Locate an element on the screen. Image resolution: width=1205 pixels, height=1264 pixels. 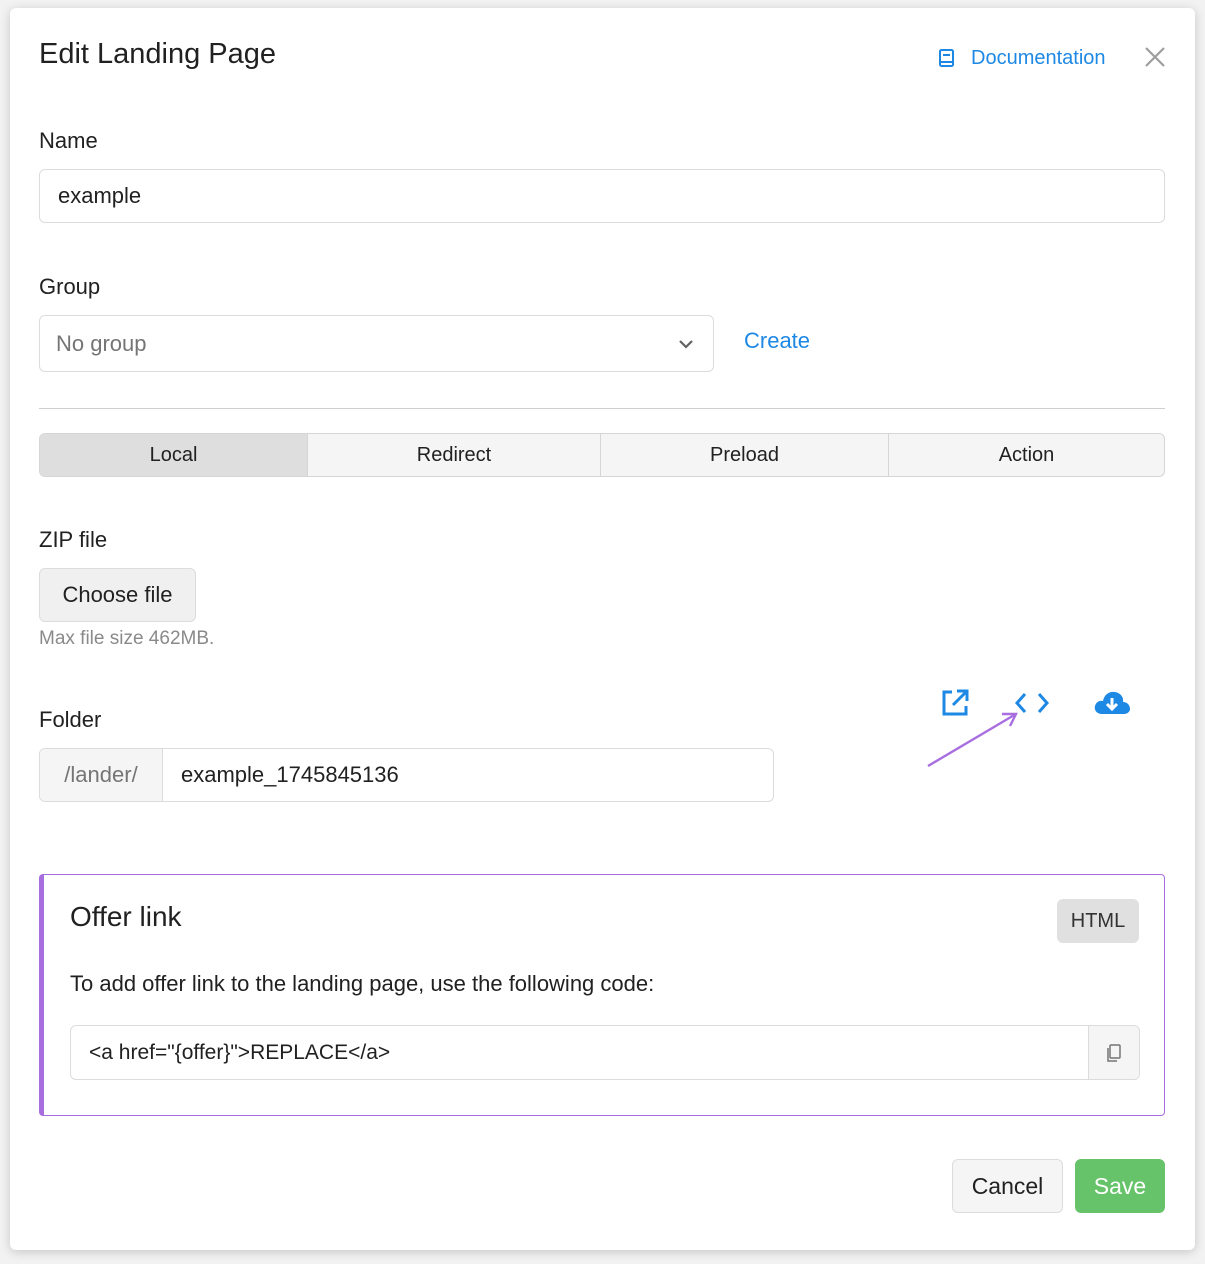
choose-file-button: Choose file is located at coordinates (117, 595).